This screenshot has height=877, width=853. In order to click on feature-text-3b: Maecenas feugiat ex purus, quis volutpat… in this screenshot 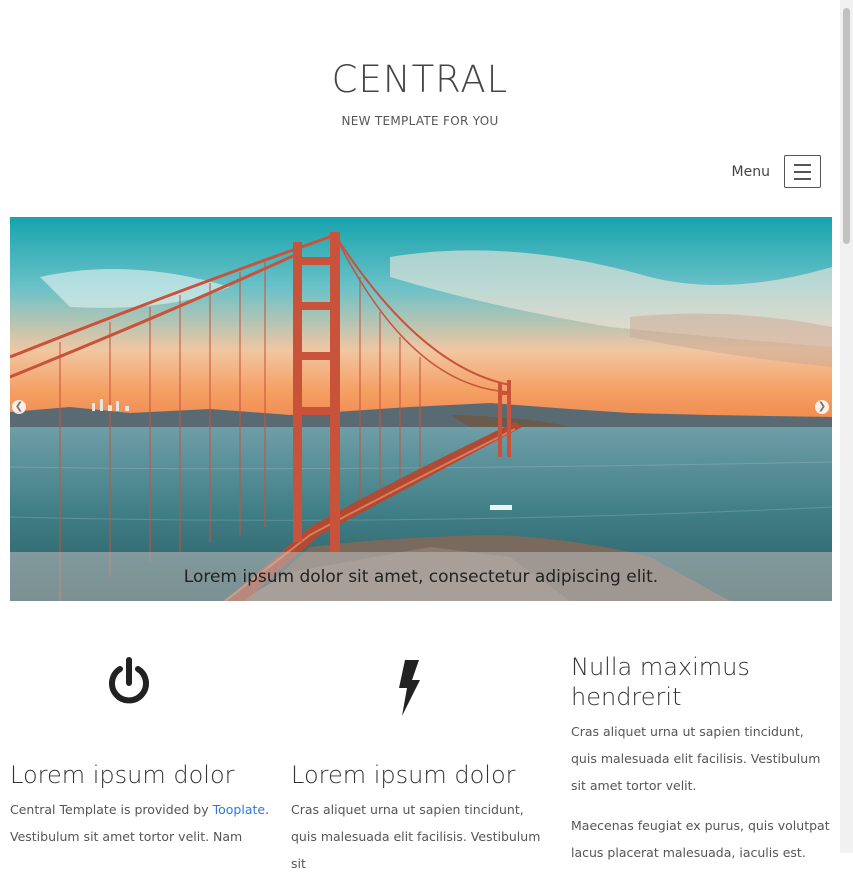, I will do `click(700, 839)`.